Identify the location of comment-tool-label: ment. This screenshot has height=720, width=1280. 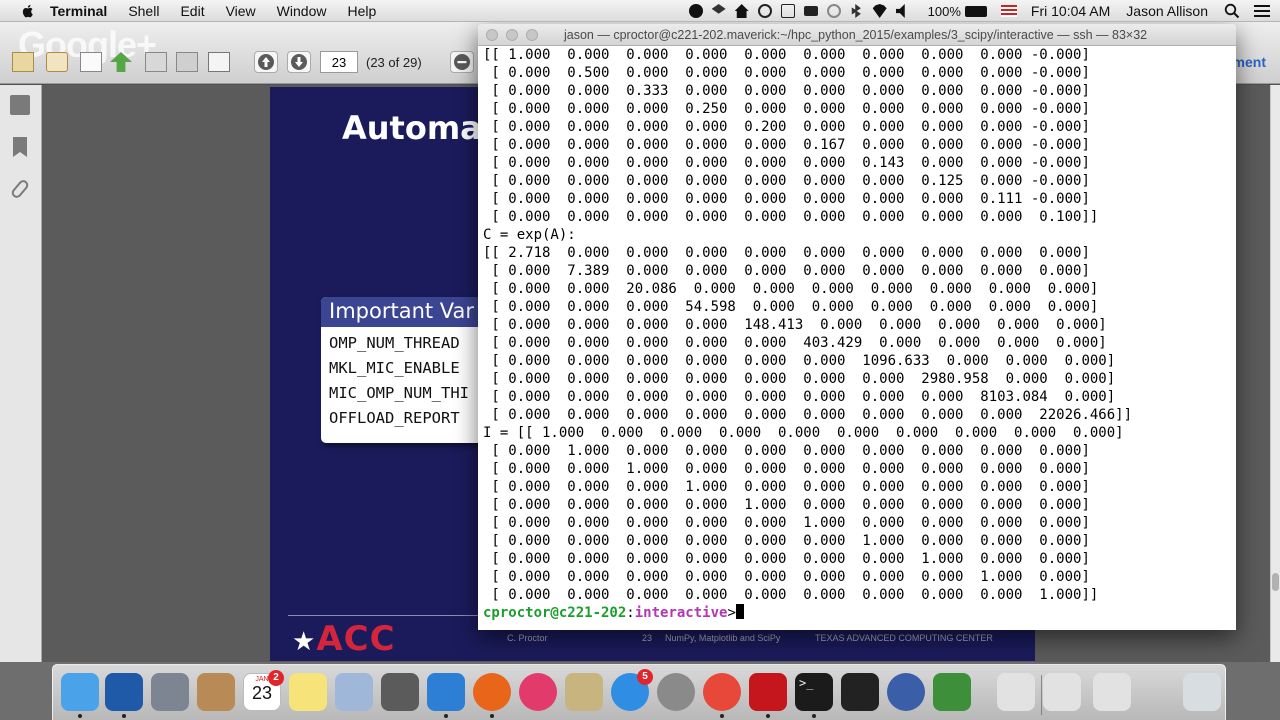
(1249, 62).